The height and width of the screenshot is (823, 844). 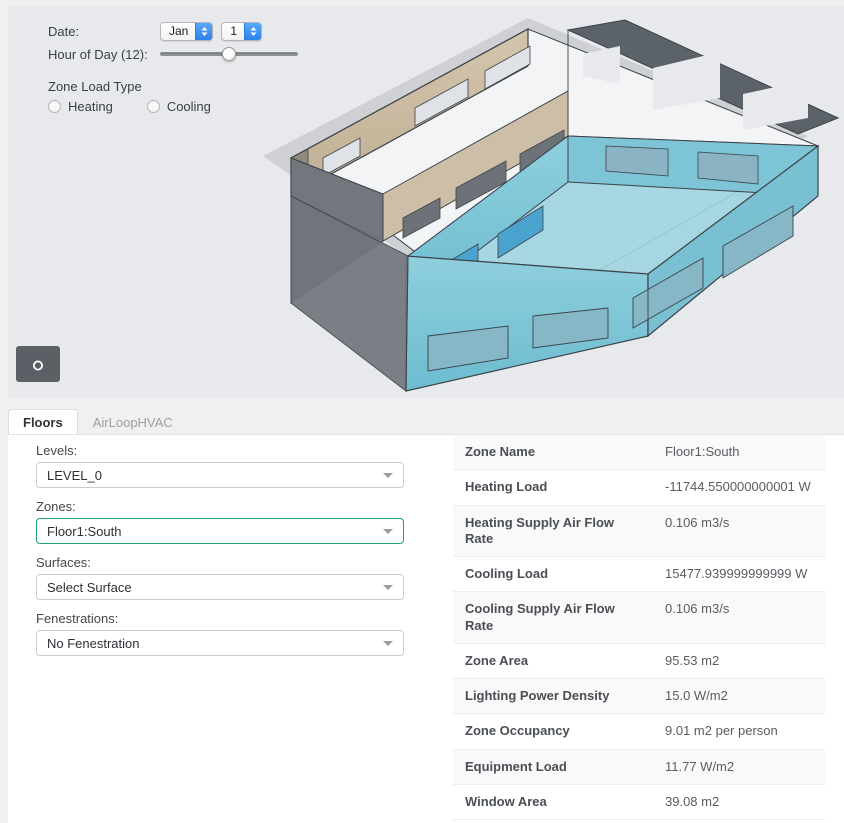 What do you see at coordinates (639, 696) in the screenshot?
I see `table-row: Lighting Power Density 15.0 W/m2` at bounding box center [639, 696].